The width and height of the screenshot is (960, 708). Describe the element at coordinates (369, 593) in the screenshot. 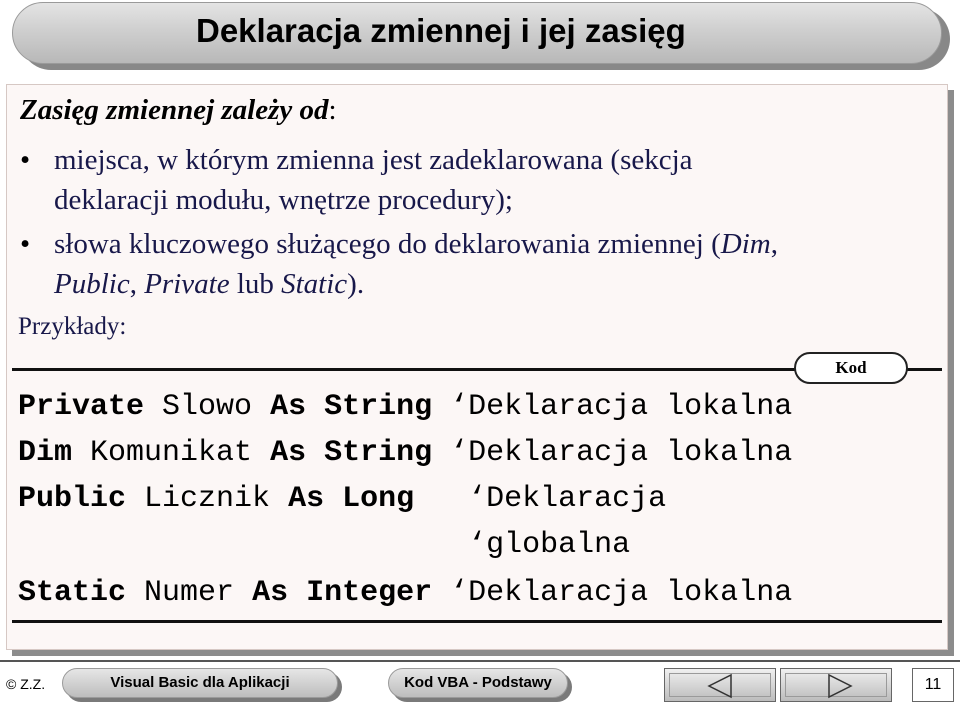

I see `code-type: Integer` at that location.